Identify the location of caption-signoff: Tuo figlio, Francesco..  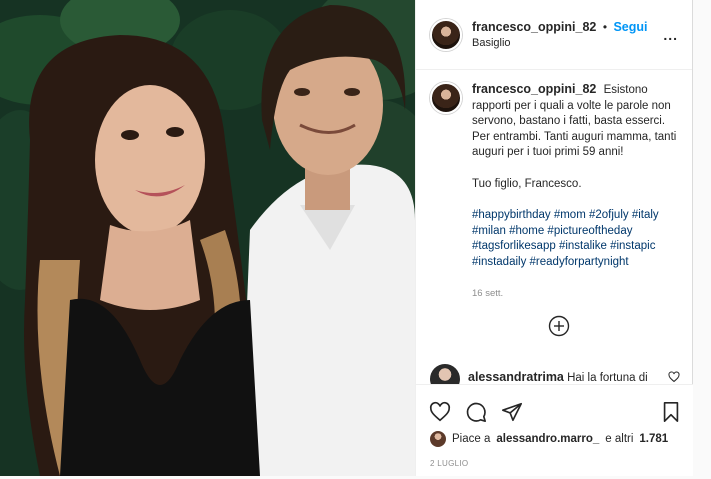
(527, 183).